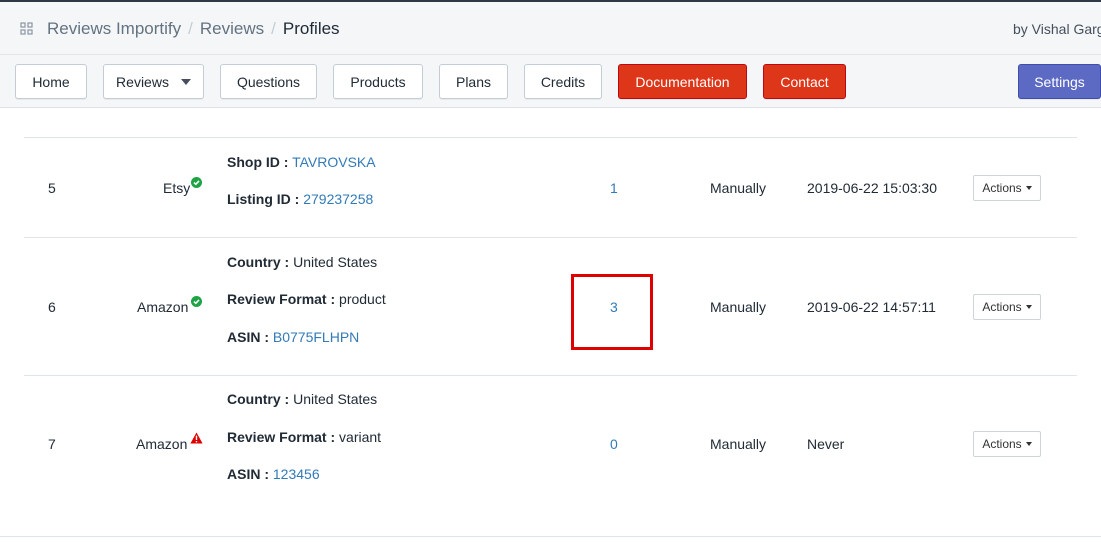 This screenshot has height=553, width=1101. What do you see at coordinates (311, 28) in the screenshot?
I see `breadcrumb-current: Profiles` at bounding box center [311, 28].